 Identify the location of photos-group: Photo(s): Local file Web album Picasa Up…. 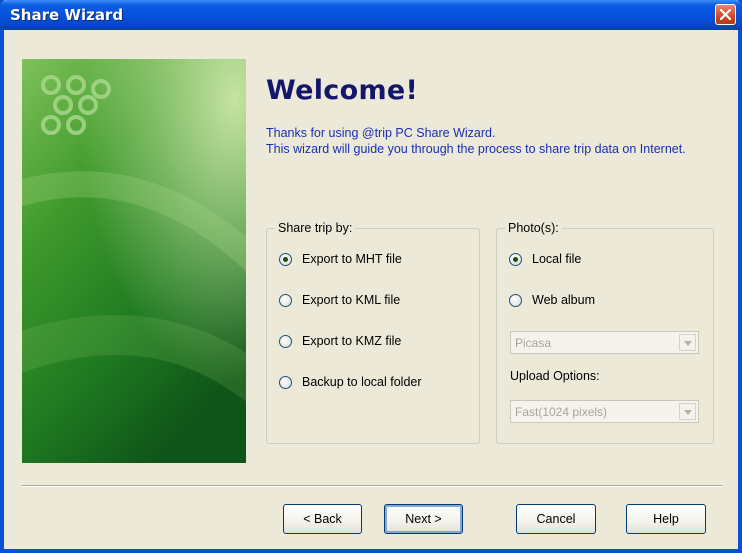
(605, 332).